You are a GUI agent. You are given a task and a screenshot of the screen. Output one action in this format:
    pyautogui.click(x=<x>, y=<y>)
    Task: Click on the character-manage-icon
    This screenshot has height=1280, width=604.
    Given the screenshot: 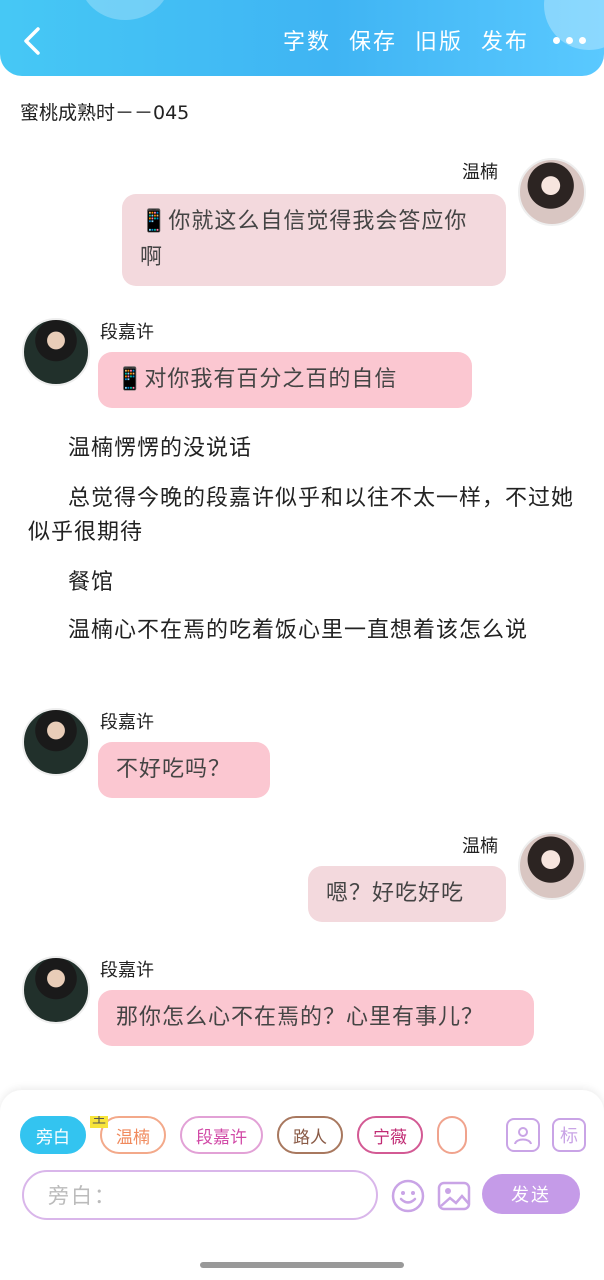 What is the action you would take?
    pyautogui.click(x=523, y=1135)
    